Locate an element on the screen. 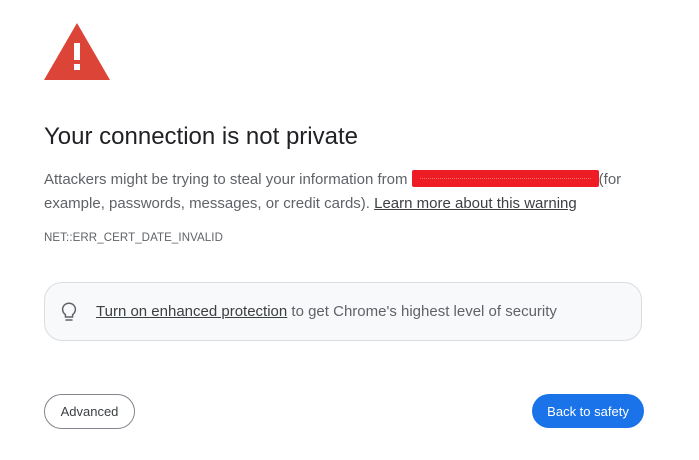  advanced-button: Advanced is located at coordinates (89, 411).